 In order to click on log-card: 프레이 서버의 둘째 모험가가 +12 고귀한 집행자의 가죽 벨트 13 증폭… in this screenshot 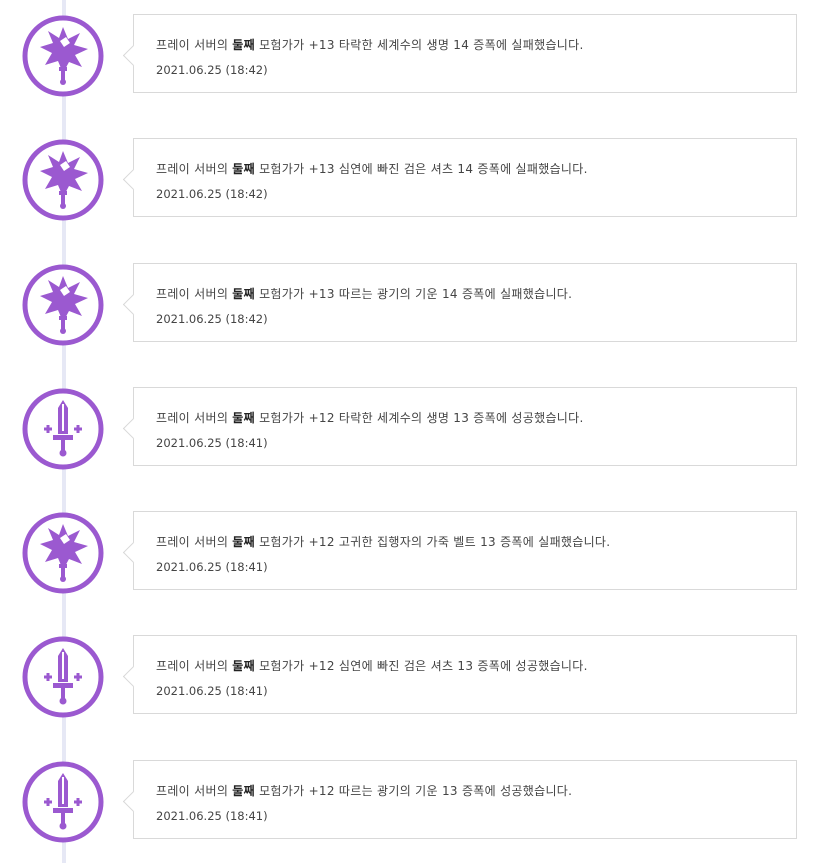, I will do `click(465, 550)`.